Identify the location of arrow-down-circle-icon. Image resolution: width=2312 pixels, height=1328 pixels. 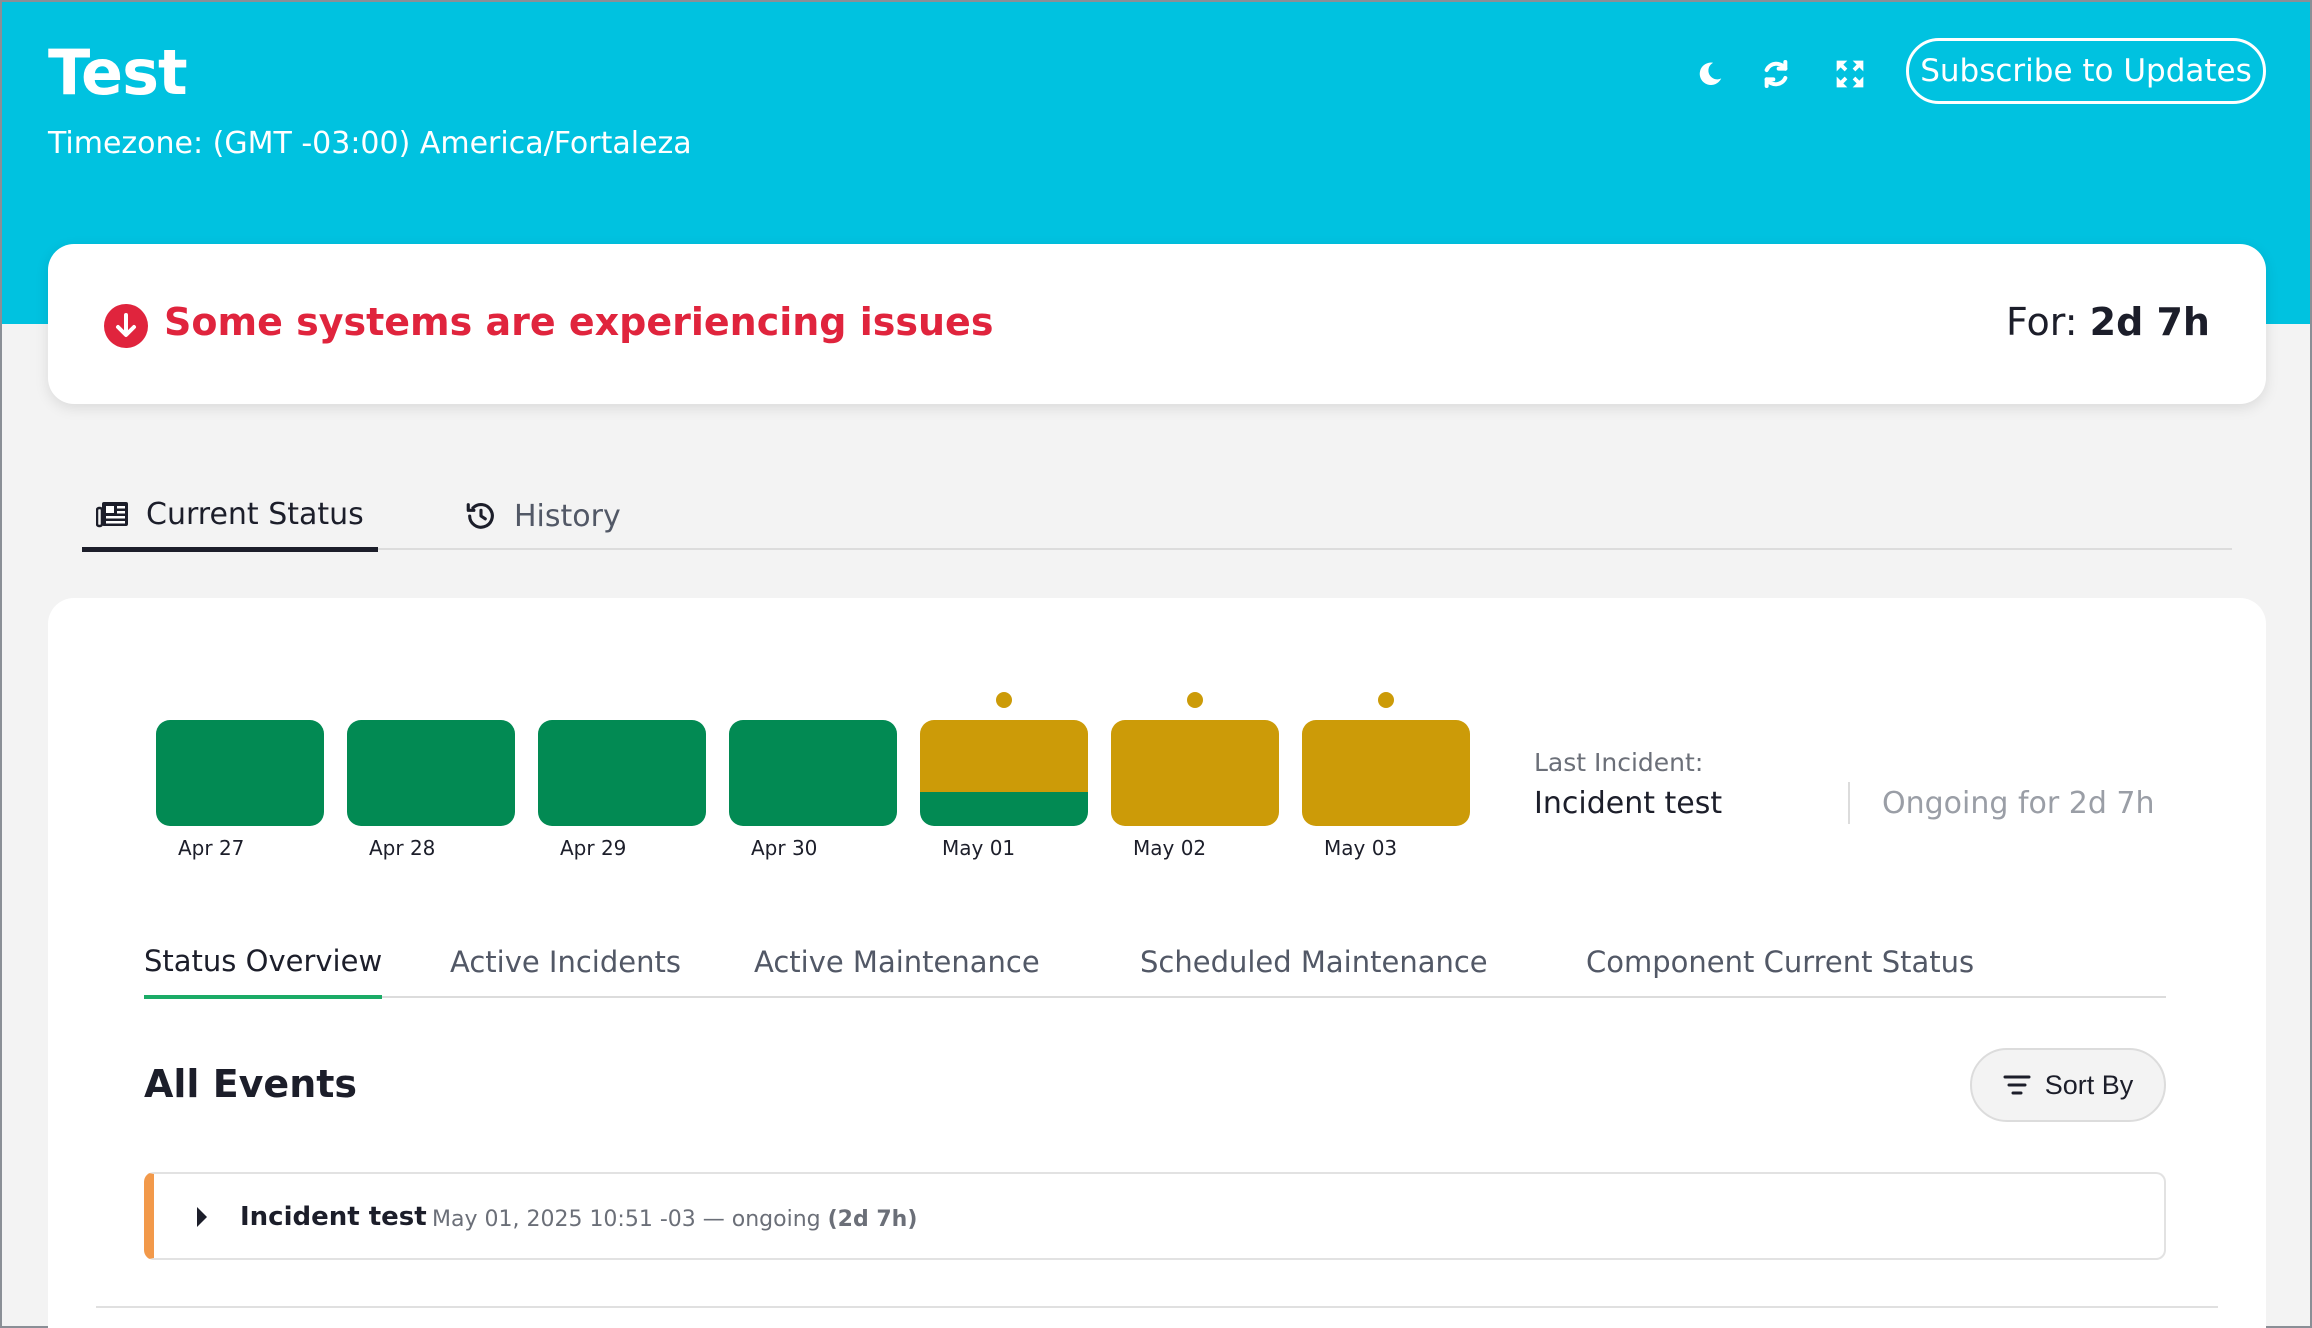
(126, 326).